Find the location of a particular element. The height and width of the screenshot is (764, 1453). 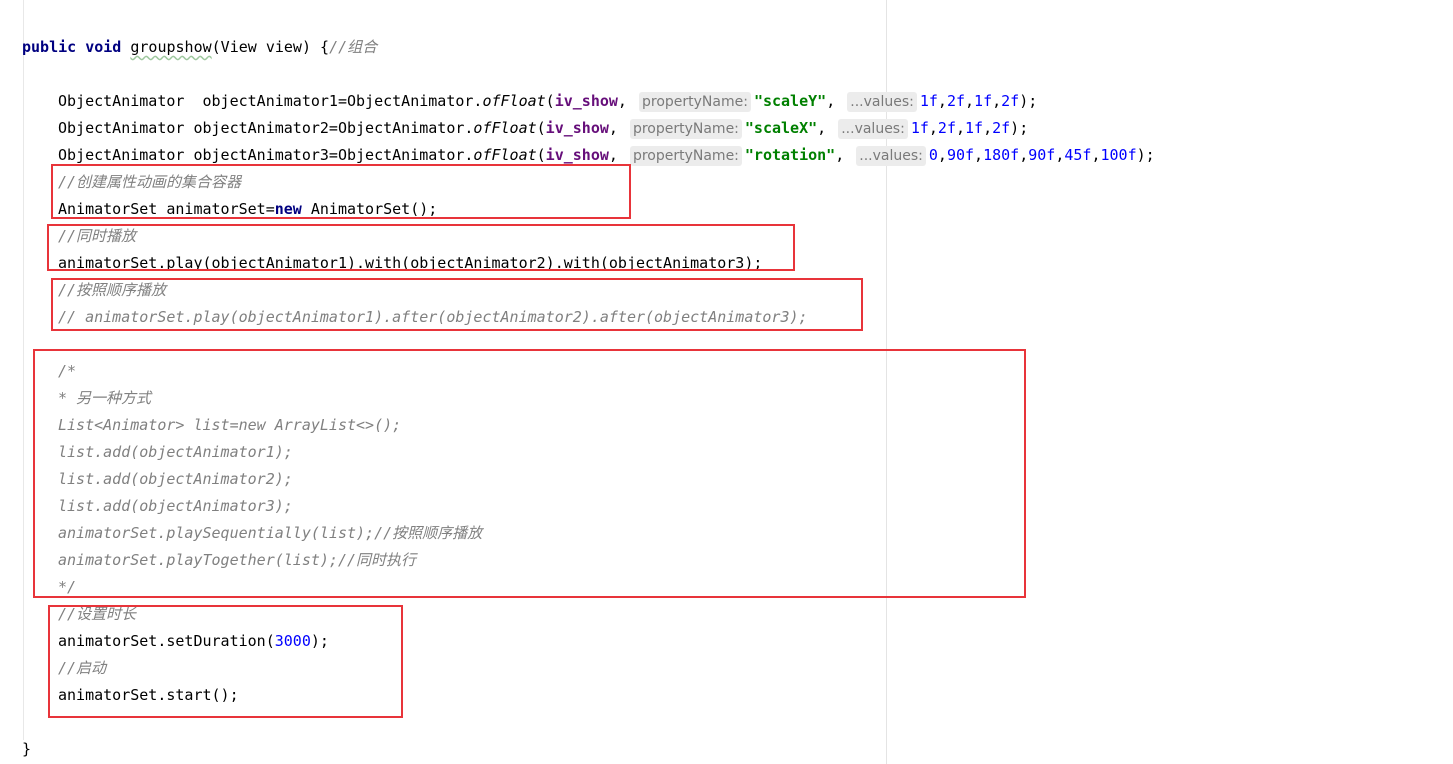

animator1-target: iv_show is located at coordinates (586, 101).